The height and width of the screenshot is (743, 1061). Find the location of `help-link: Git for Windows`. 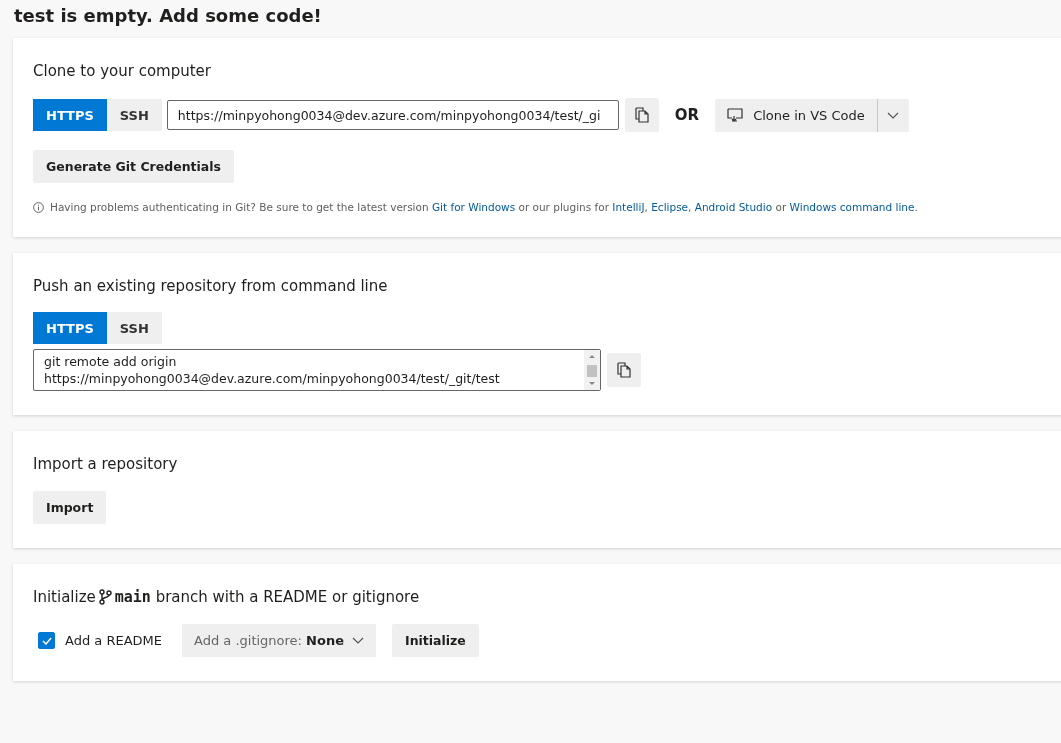

help-link: Git for Windows is located at coordinates (473, 207).